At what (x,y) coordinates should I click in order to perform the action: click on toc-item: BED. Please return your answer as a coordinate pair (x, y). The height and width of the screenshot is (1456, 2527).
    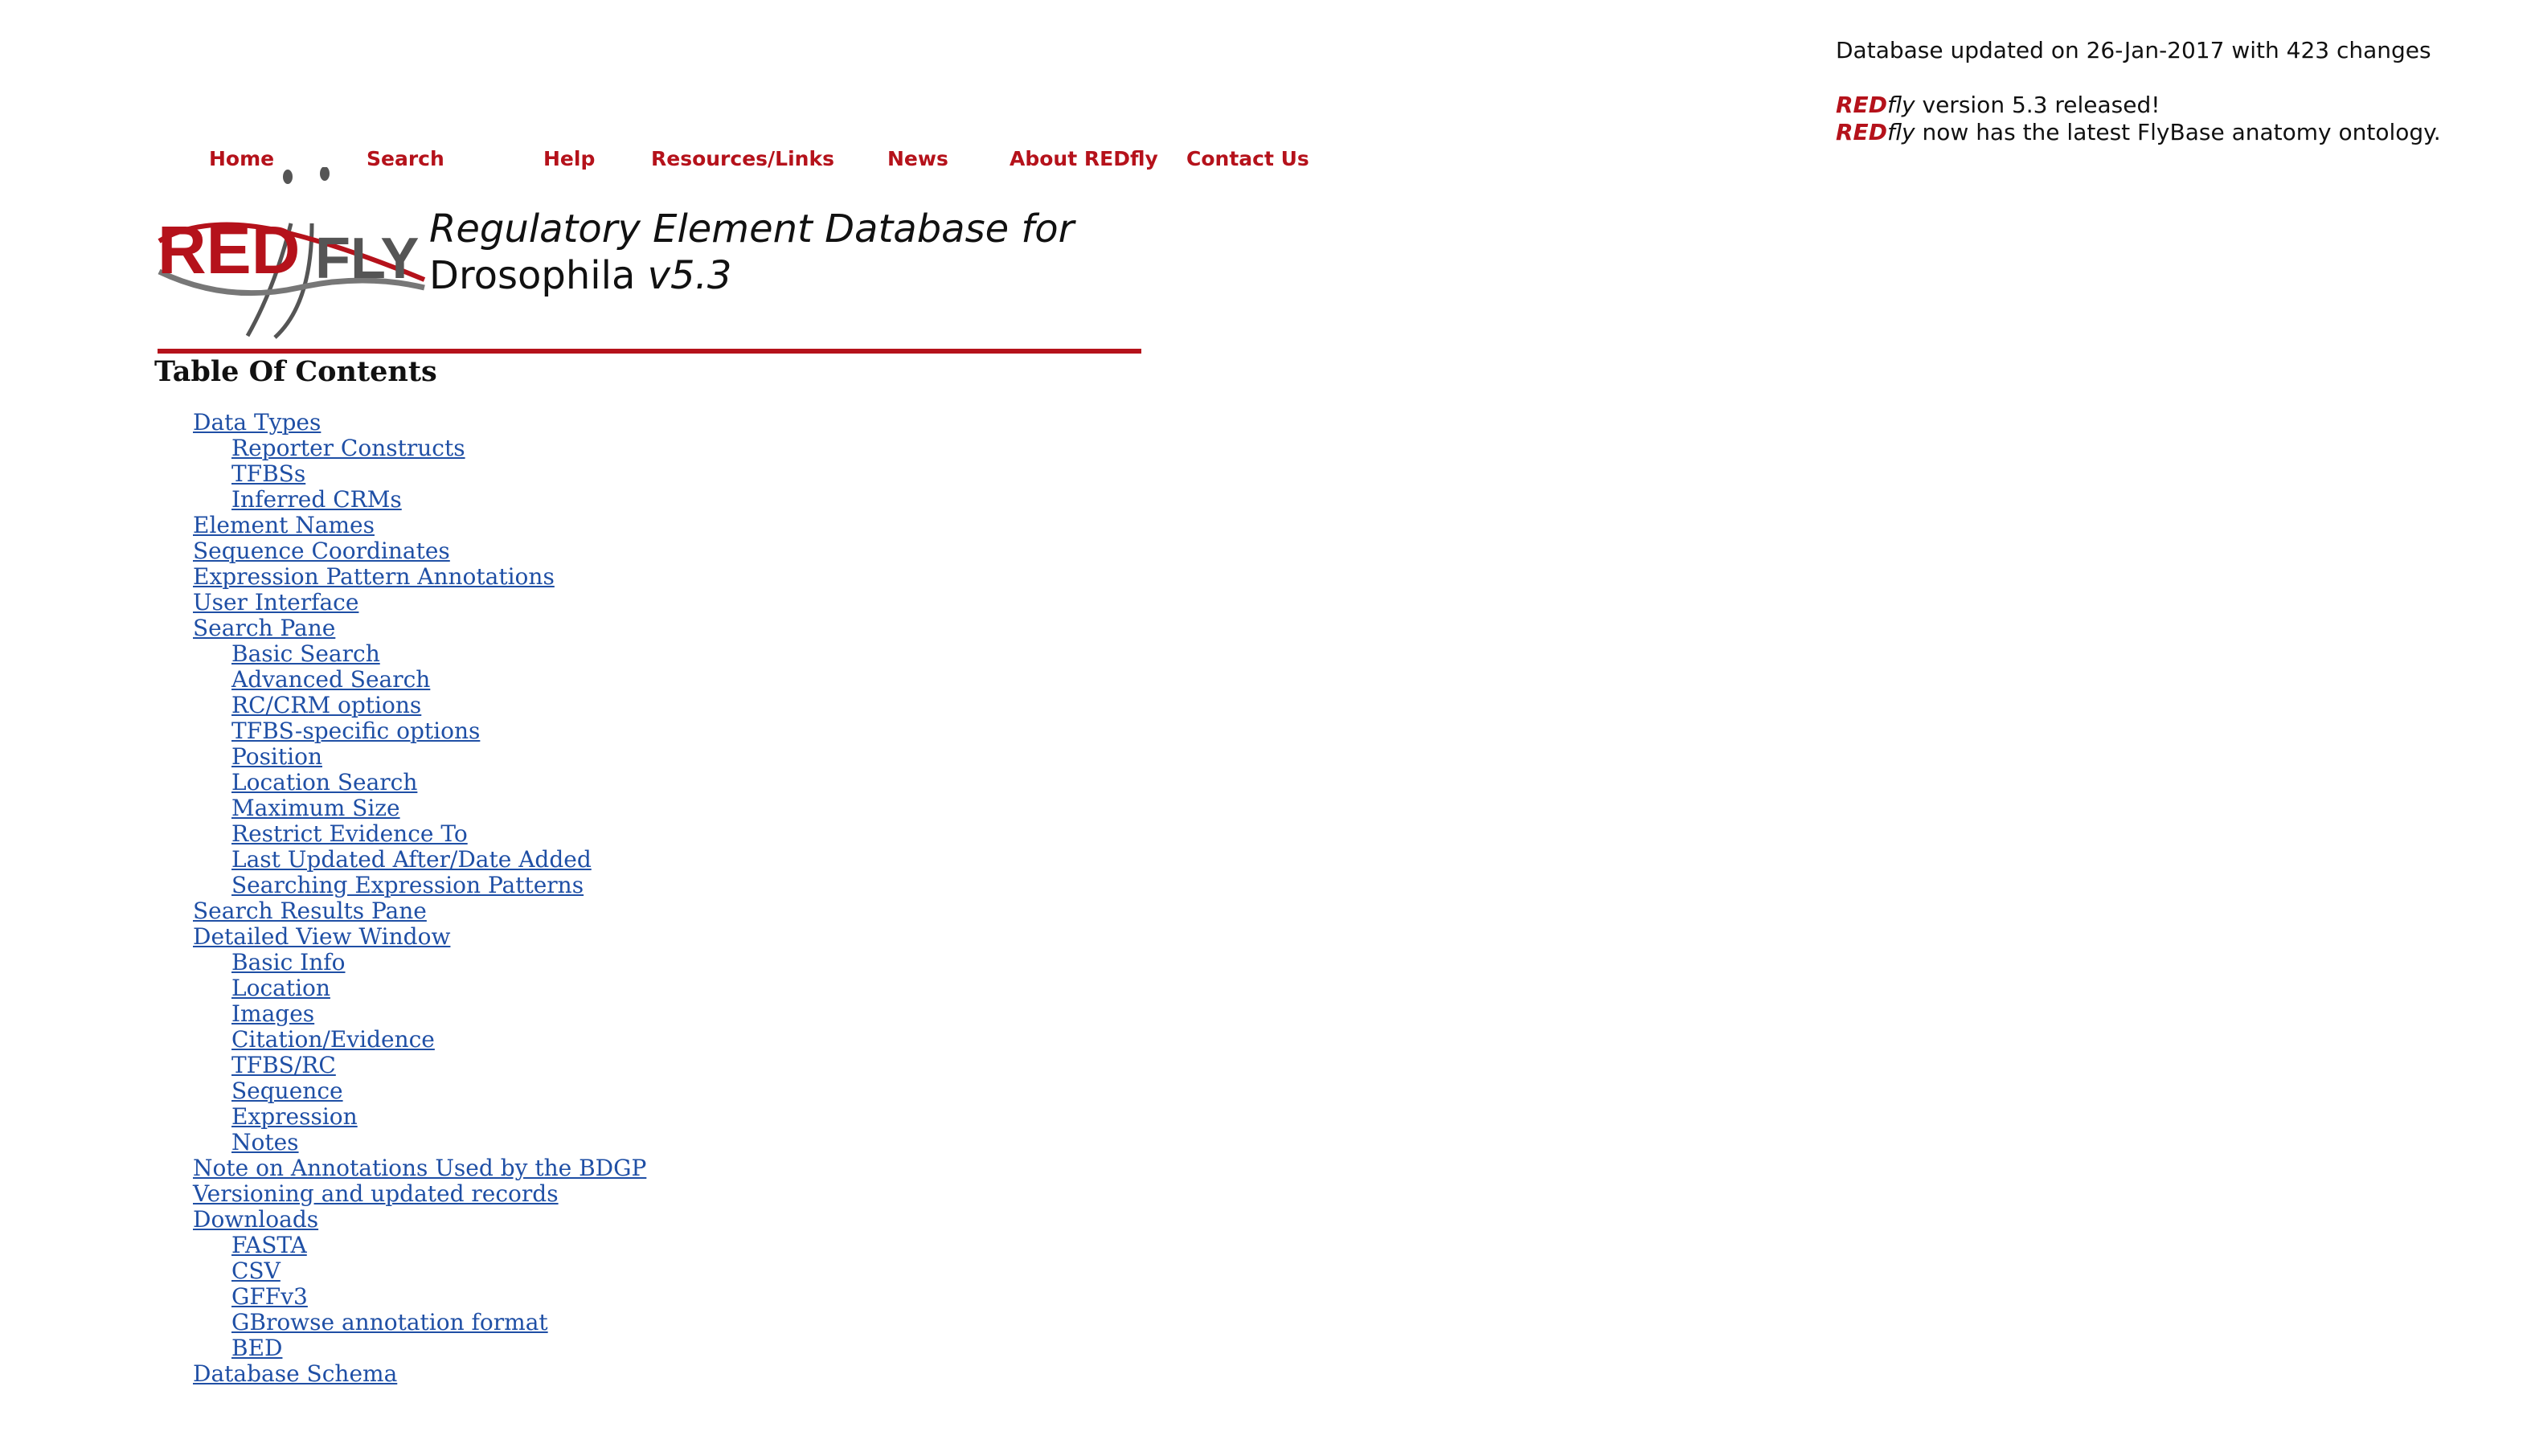
    Looking at the image, I should click on (323, 1348).